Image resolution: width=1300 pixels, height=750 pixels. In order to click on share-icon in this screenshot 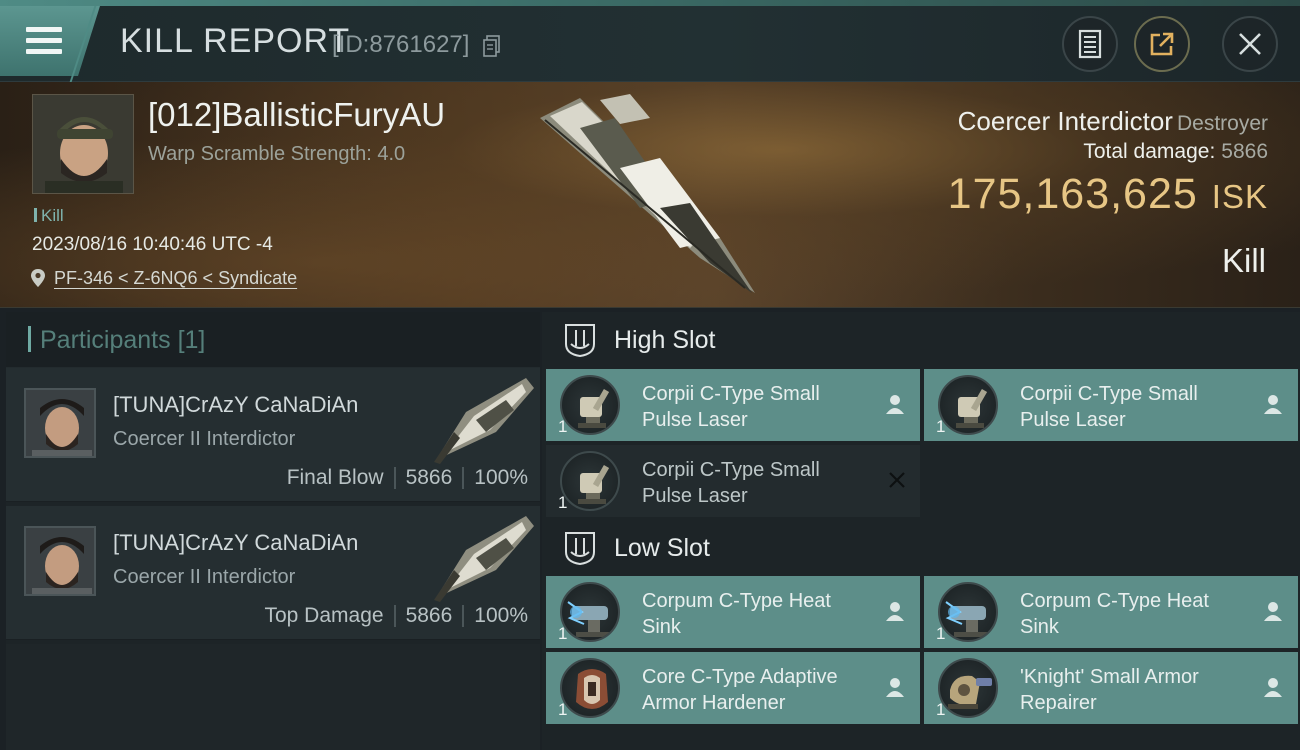, I will do `click(1162, 44)`.